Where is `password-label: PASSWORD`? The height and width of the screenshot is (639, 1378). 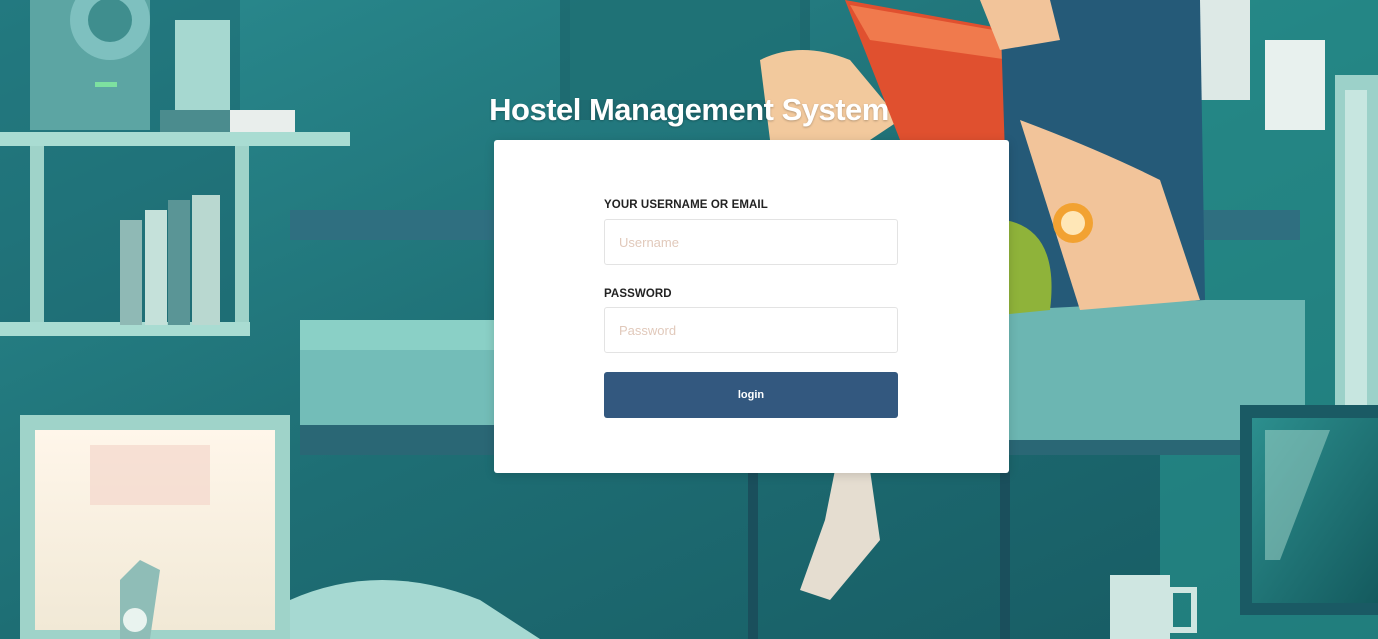
password-label: PASSWORD is located at coordinates (638, 294).